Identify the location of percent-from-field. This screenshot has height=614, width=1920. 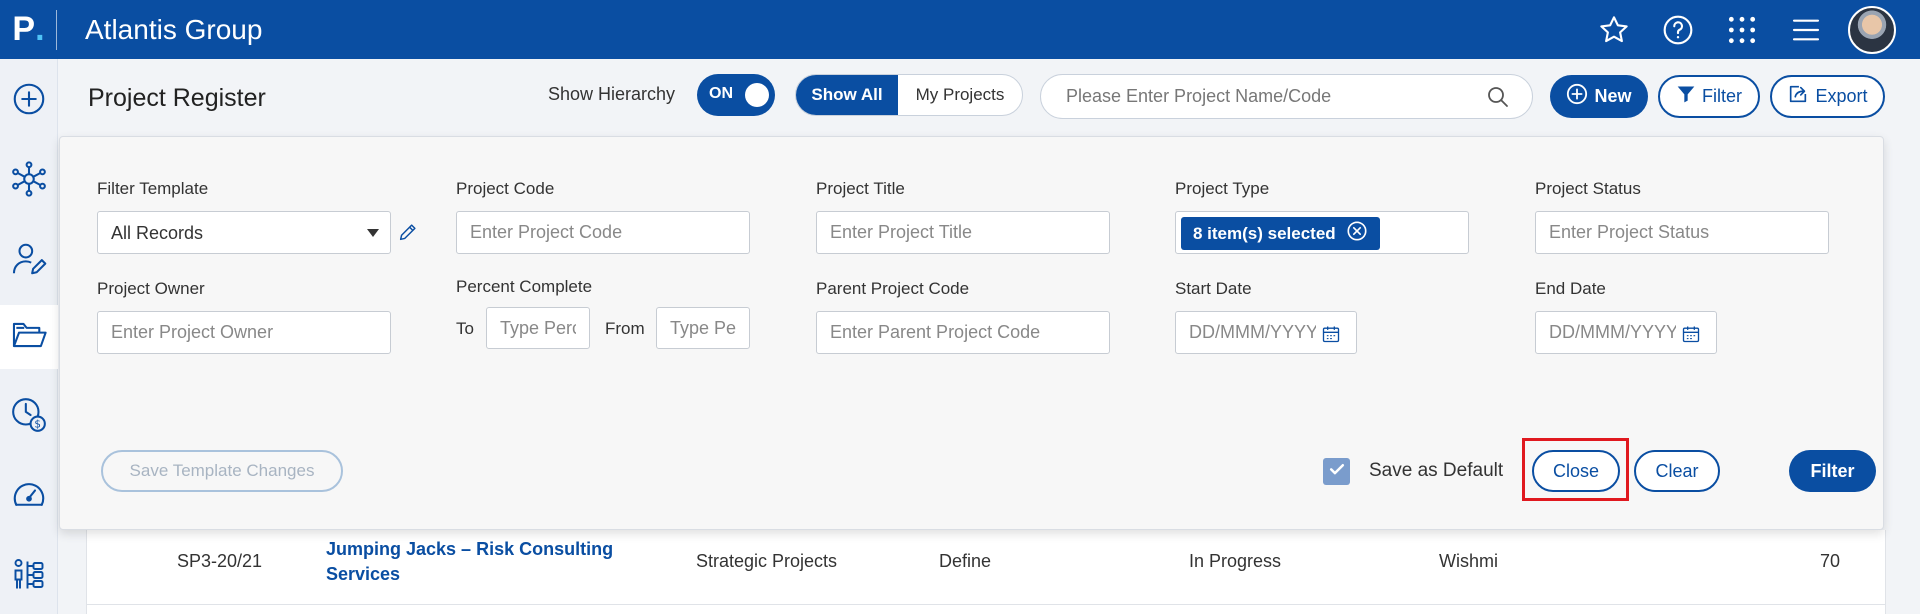
(703, 328).